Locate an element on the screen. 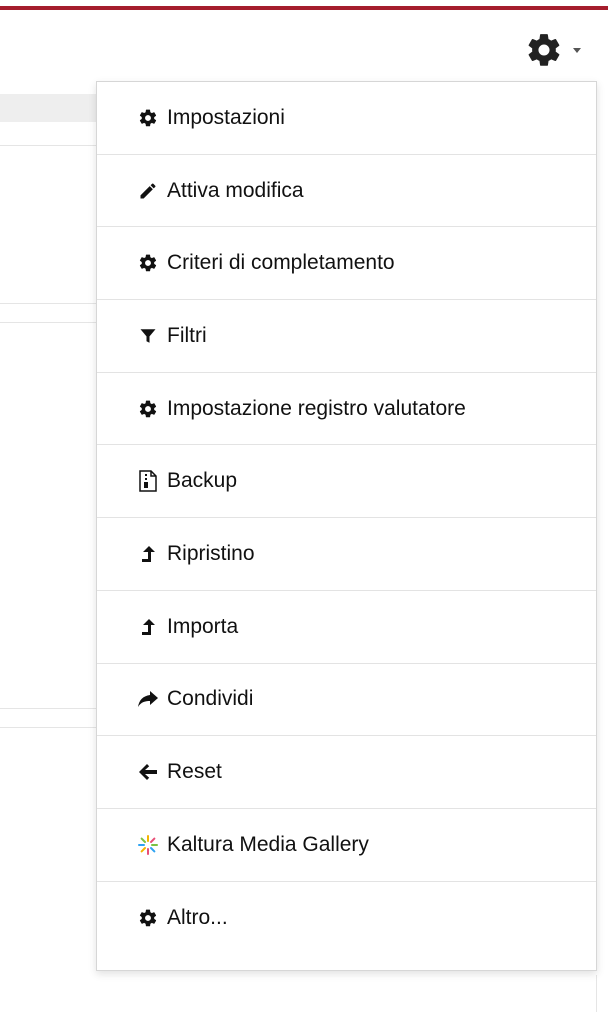 The image size is (608, 1012). menu-item-label: Impostazione registro valutatore is located at coordinates (316, 408).